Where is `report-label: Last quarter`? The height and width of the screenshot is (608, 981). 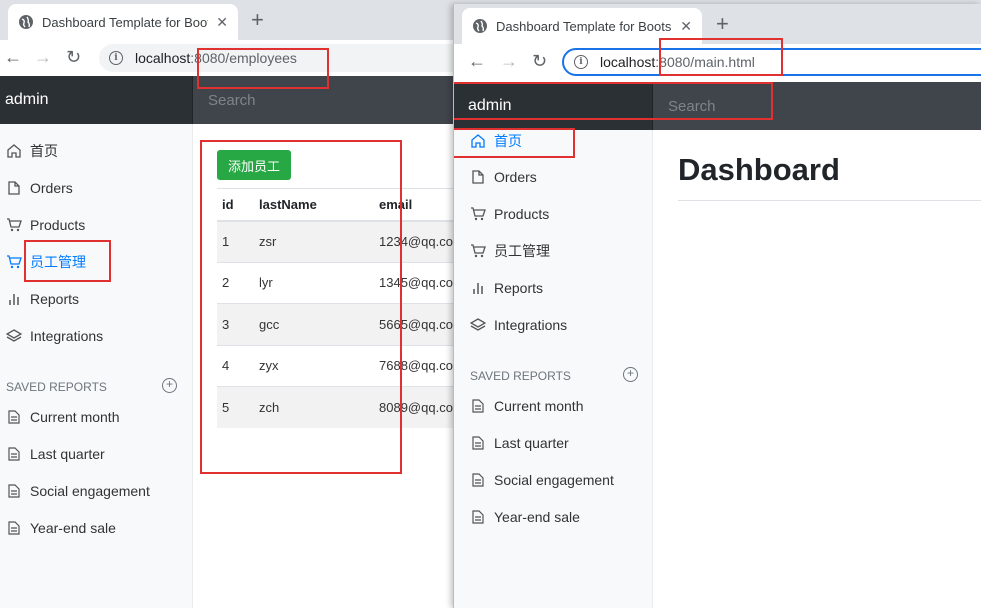
report-label: Last quarter is located at coordinates (531, 443).